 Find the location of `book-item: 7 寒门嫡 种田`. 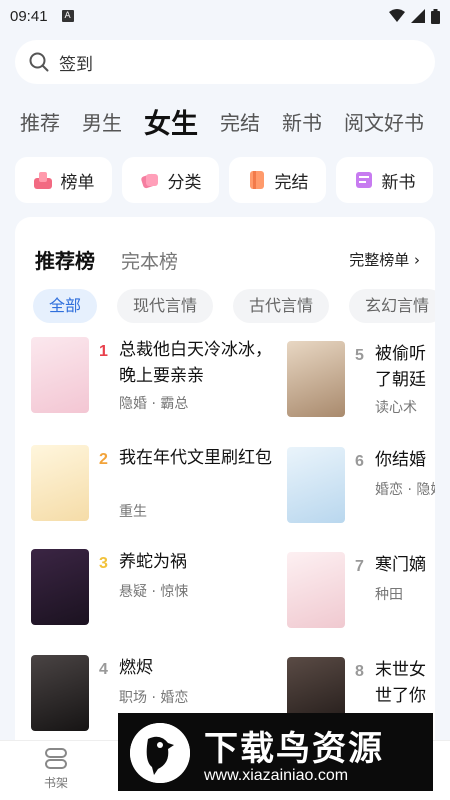

book-item: 7 寒门嫡 种田 is located at coordinates (361, 592).